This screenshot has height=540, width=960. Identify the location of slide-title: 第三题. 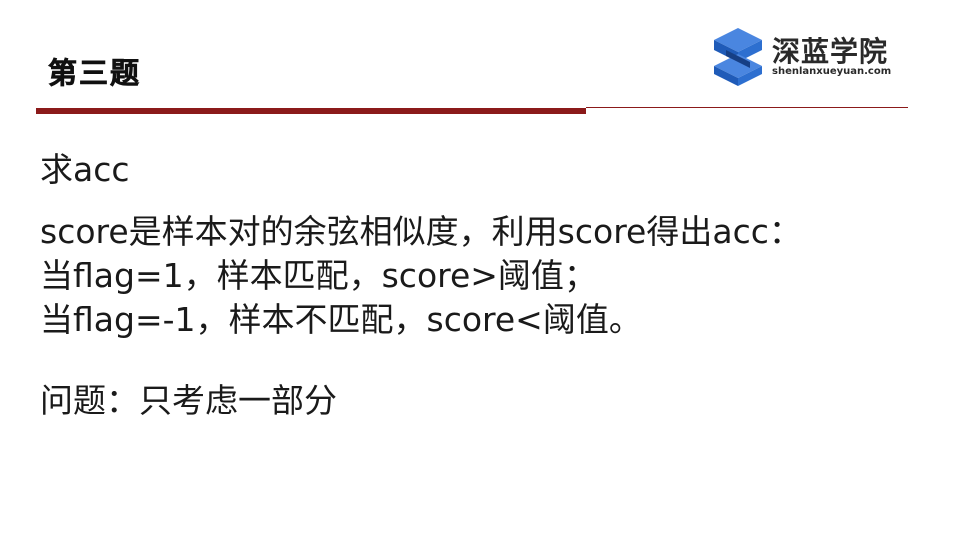
(95, 73).